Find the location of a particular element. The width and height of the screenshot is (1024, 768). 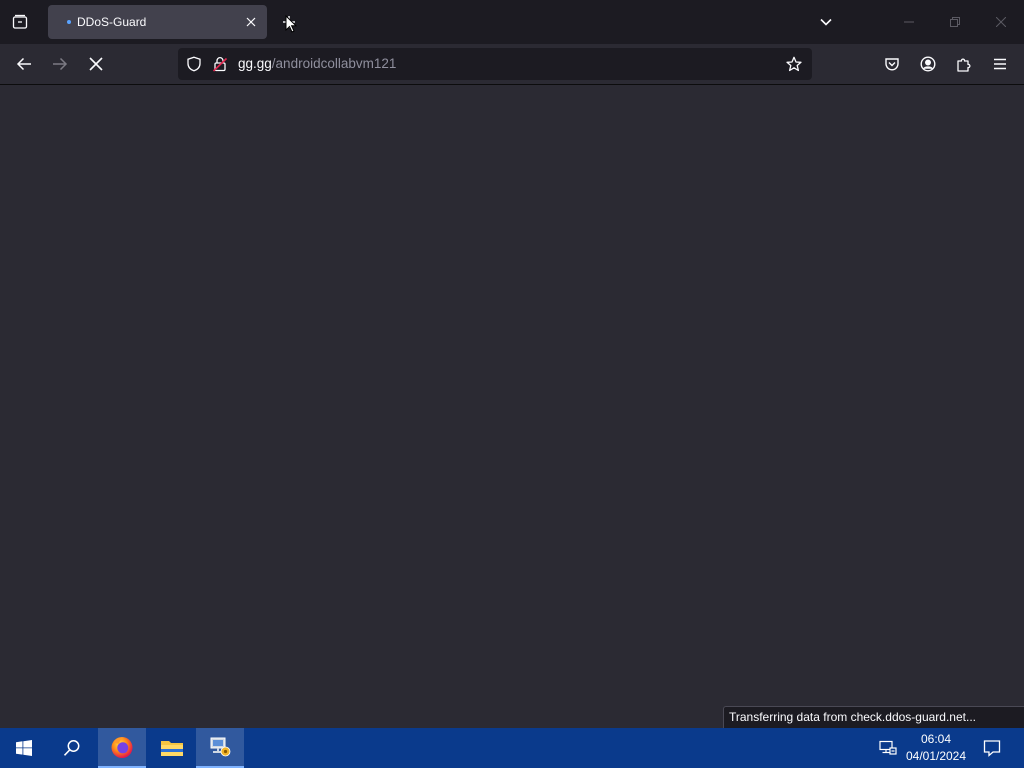

insecure-lock-icon is located at coordinates (220, 64).